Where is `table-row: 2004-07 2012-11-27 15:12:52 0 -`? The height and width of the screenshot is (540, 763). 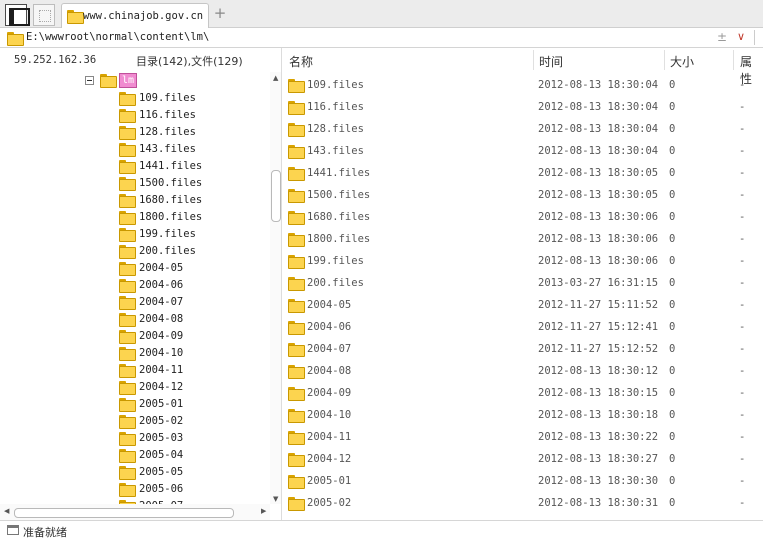
table-row: 2004-07 2012-11-27 15:12:52 0 - is located at coordinates (523, 349).